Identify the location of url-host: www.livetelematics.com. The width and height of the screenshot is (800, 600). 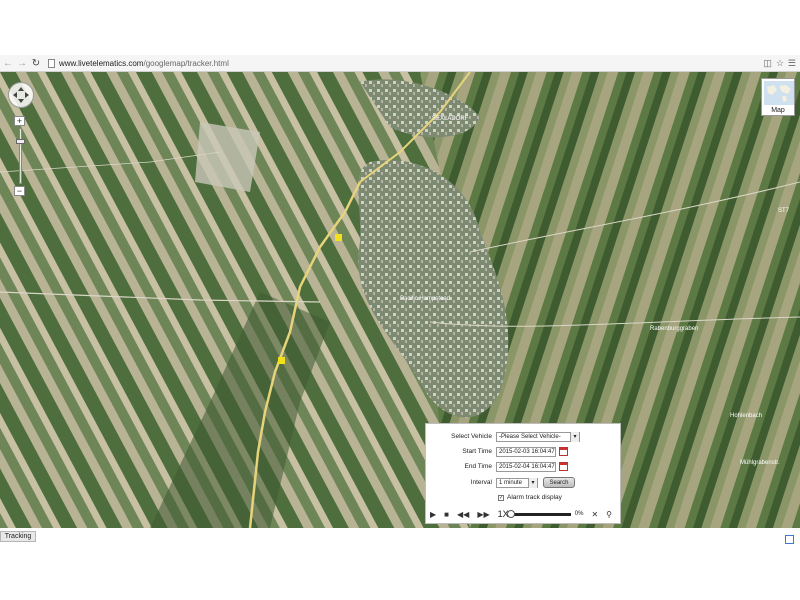
(101, 63).